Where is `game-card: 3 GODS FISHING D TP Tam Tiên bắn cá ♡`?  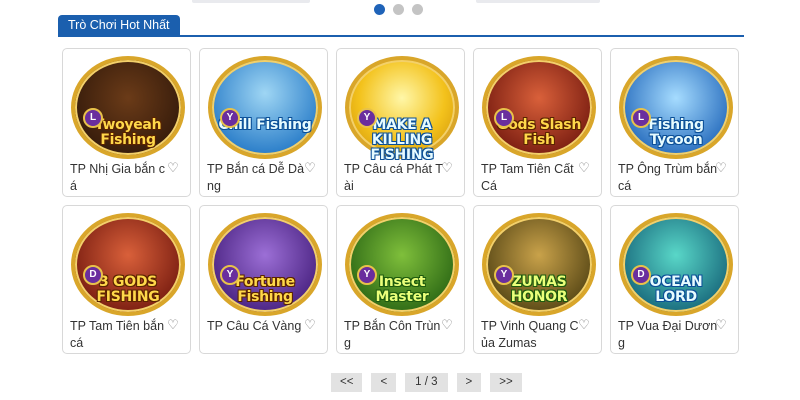 game-card: 3 GODS FISHING D TP Tam Tiên bắn cá ♡ is located at coordinates (126, 279).